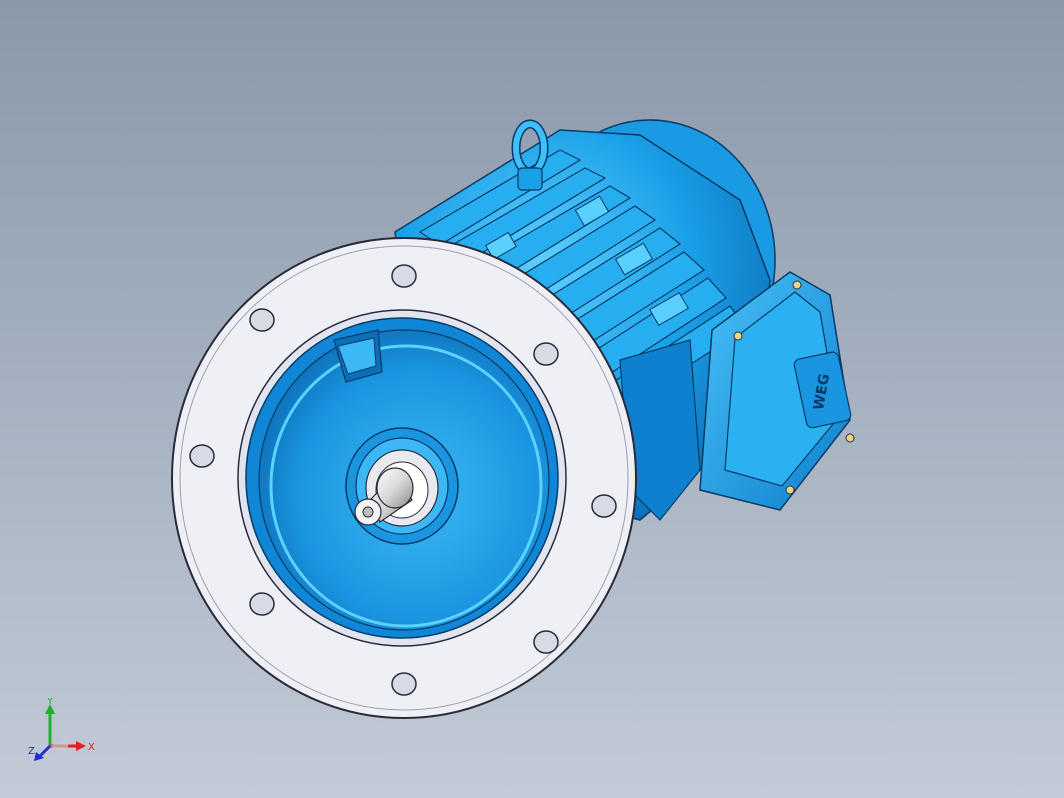 This screenshot has width=1064, height=798. I want to click on z-axis-label: Z, so click(31, 751).